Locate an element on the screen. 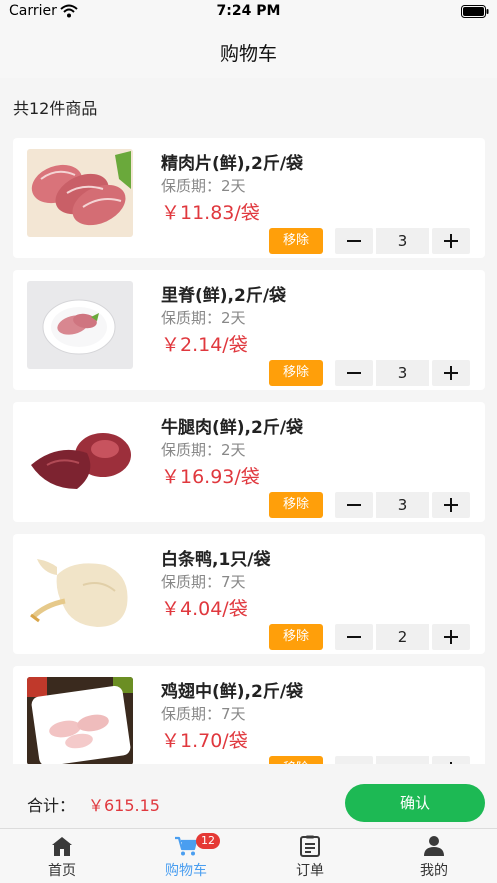 This screenshot has height=883, width=497. cart-item: 牛腿肉(鲜),2斤/袋 保质期：2天 ￥16.93/袋 移除 3 is located at coordinates (249, 462).